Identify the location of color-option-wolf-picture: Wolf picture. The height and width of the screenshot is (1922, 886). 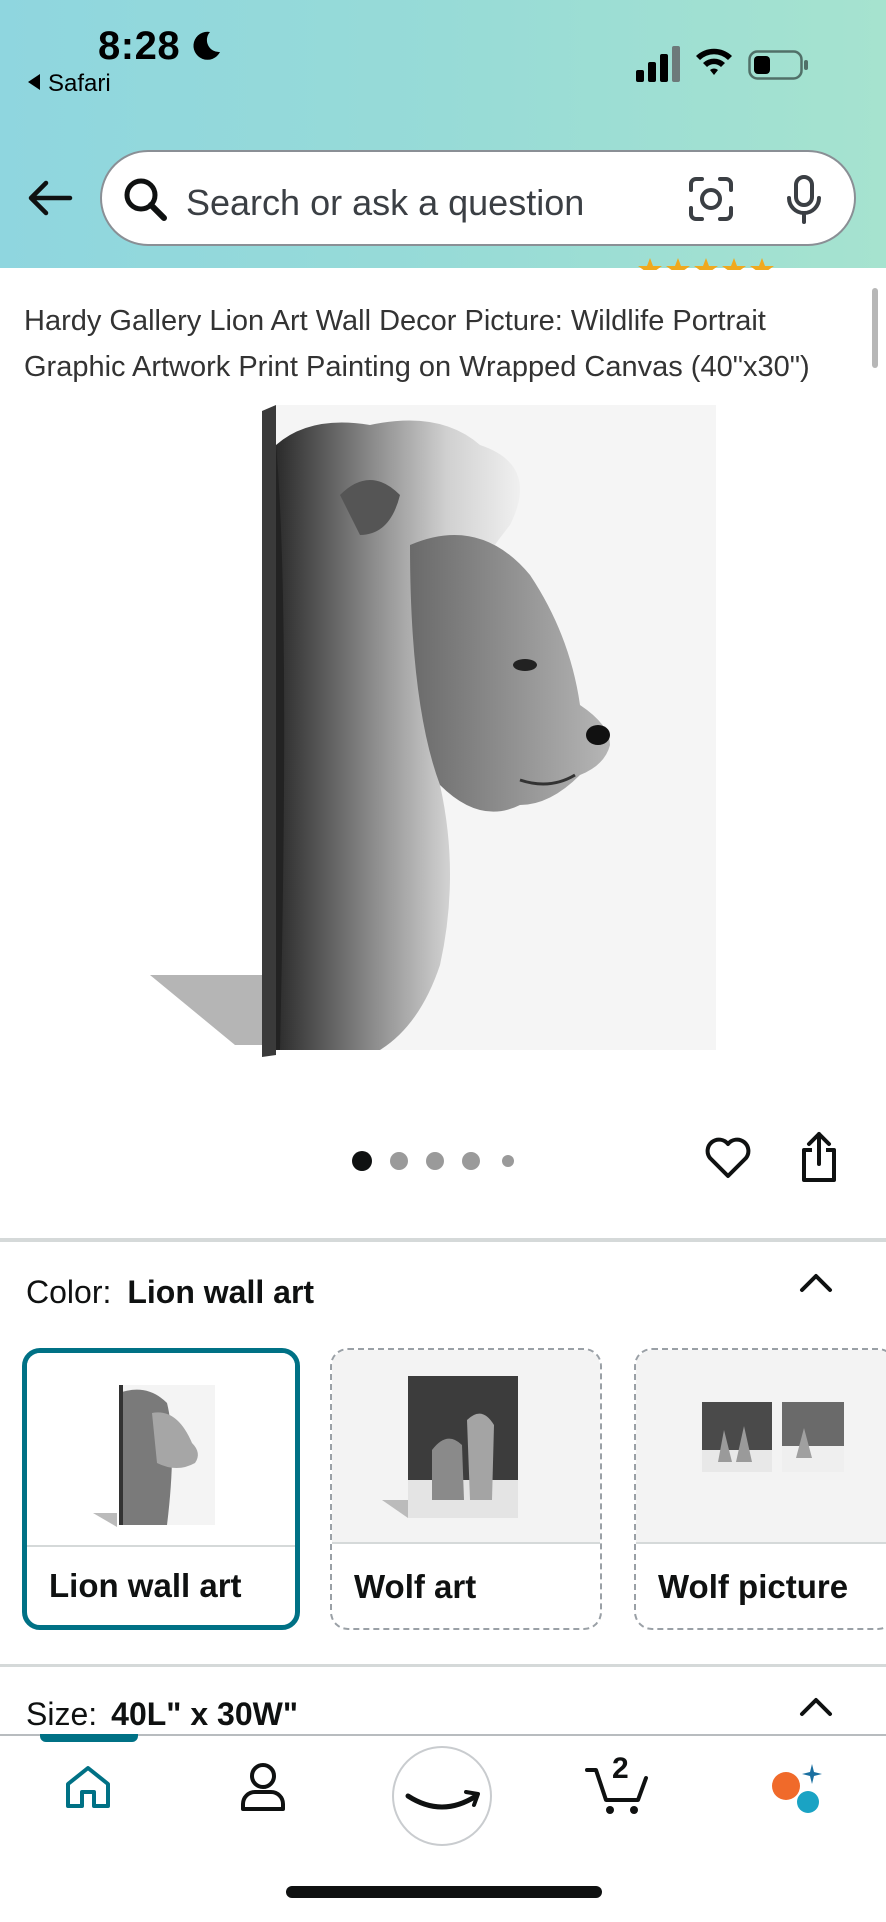
(760, 1489).